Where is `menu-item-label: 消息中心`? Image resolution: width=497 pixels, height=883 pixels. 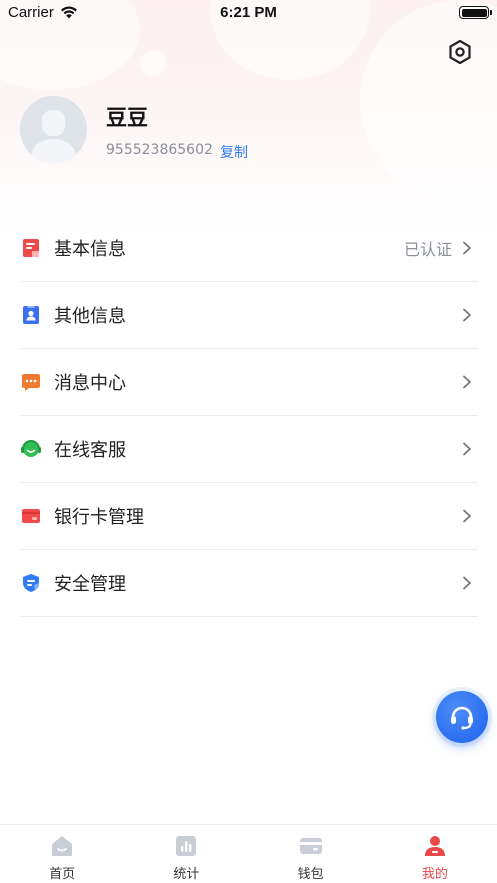 menu-item-label: 消息中心 is located at coordinates (90, 383).